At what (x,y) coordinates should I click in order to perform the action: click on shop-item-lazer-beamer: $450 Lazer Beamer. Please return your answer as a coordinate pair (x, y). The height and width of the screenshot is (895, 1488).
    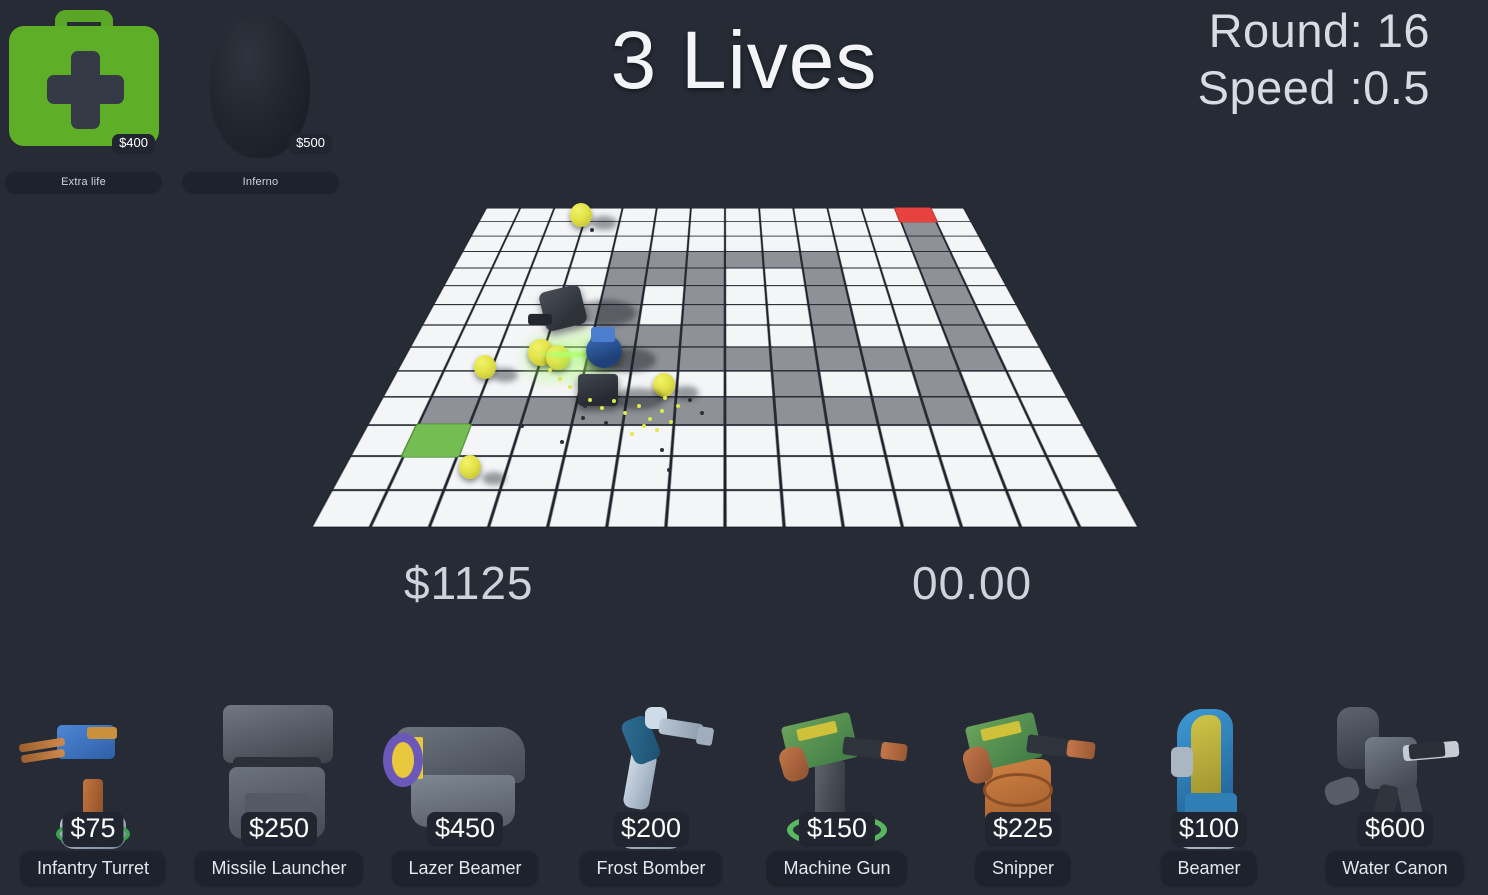
    Looking at the image, I should click on (465, 767).